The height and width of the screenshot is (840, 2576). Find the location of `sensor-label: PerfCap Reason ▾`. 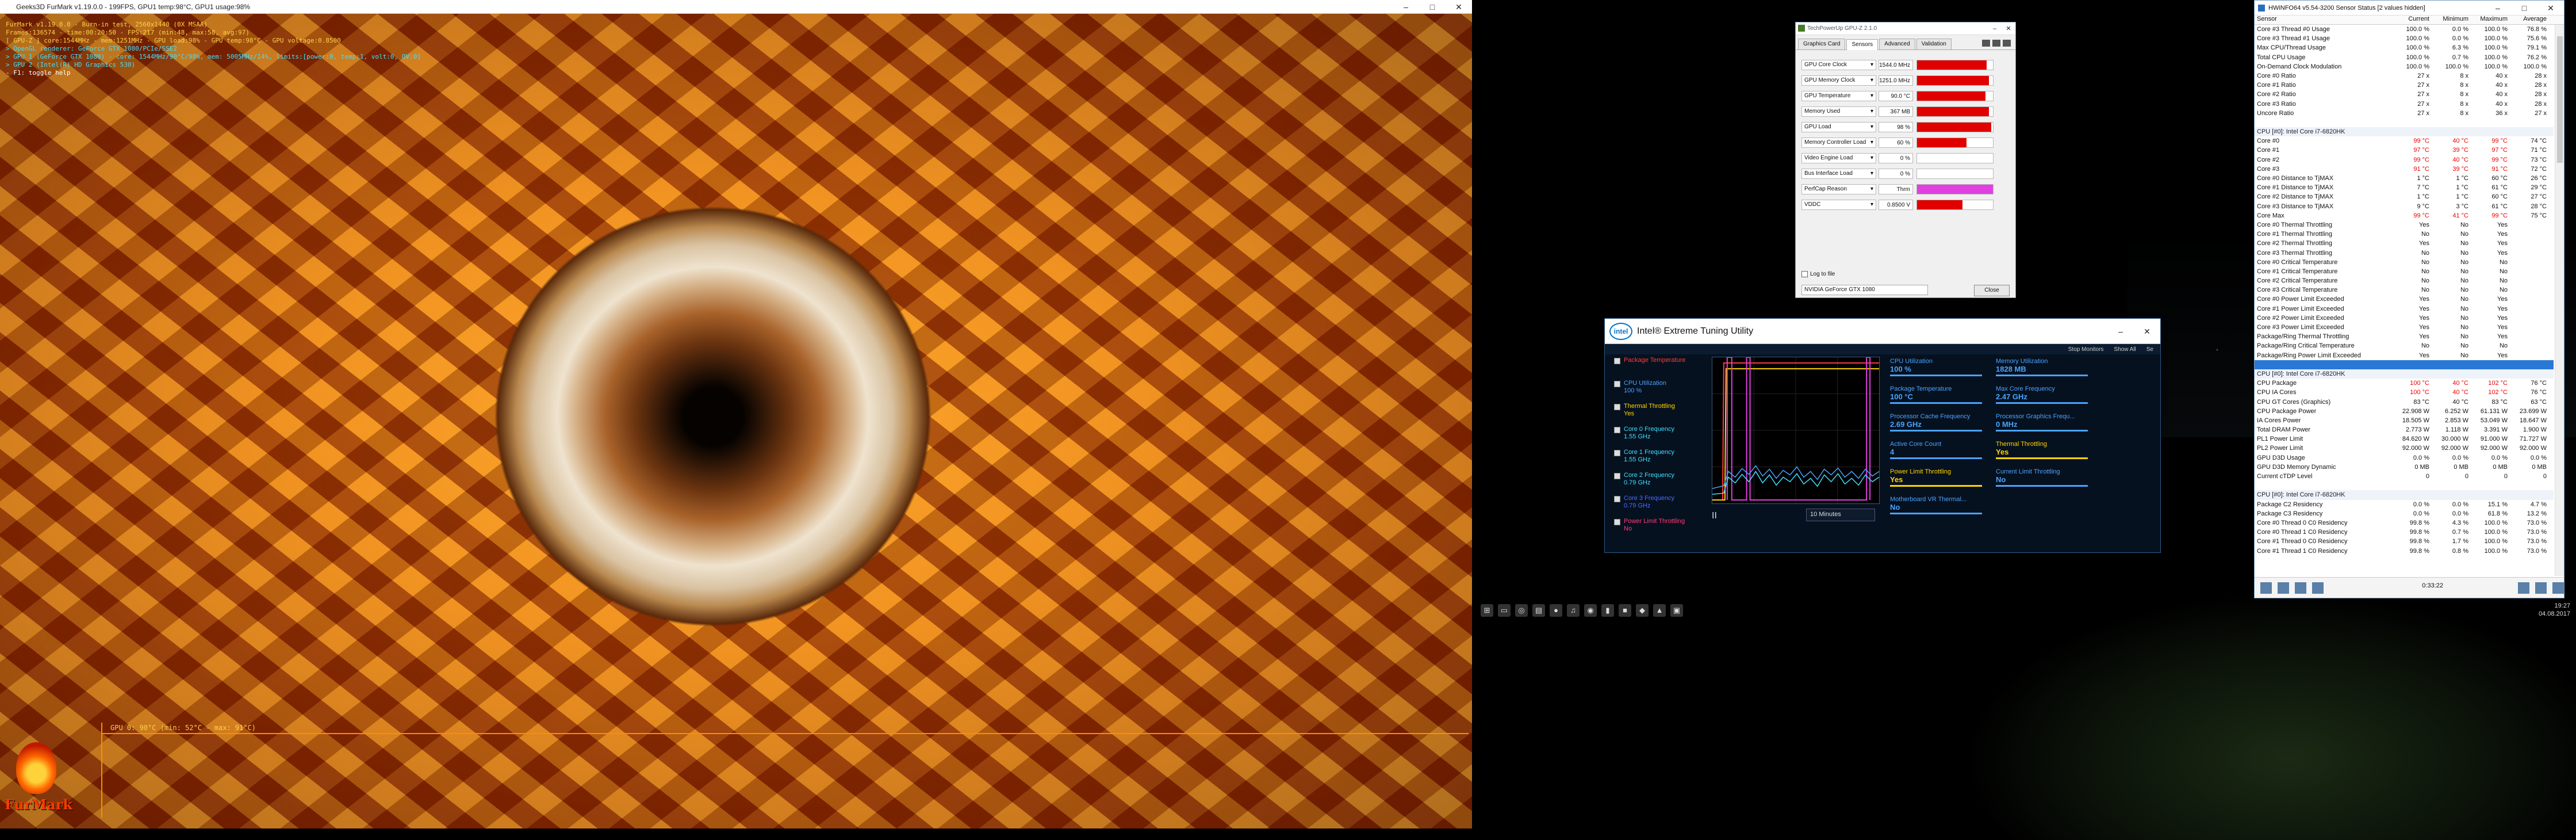

sensor-label: PerfCap Reason ▾ is located at coordinates (1838, 189).